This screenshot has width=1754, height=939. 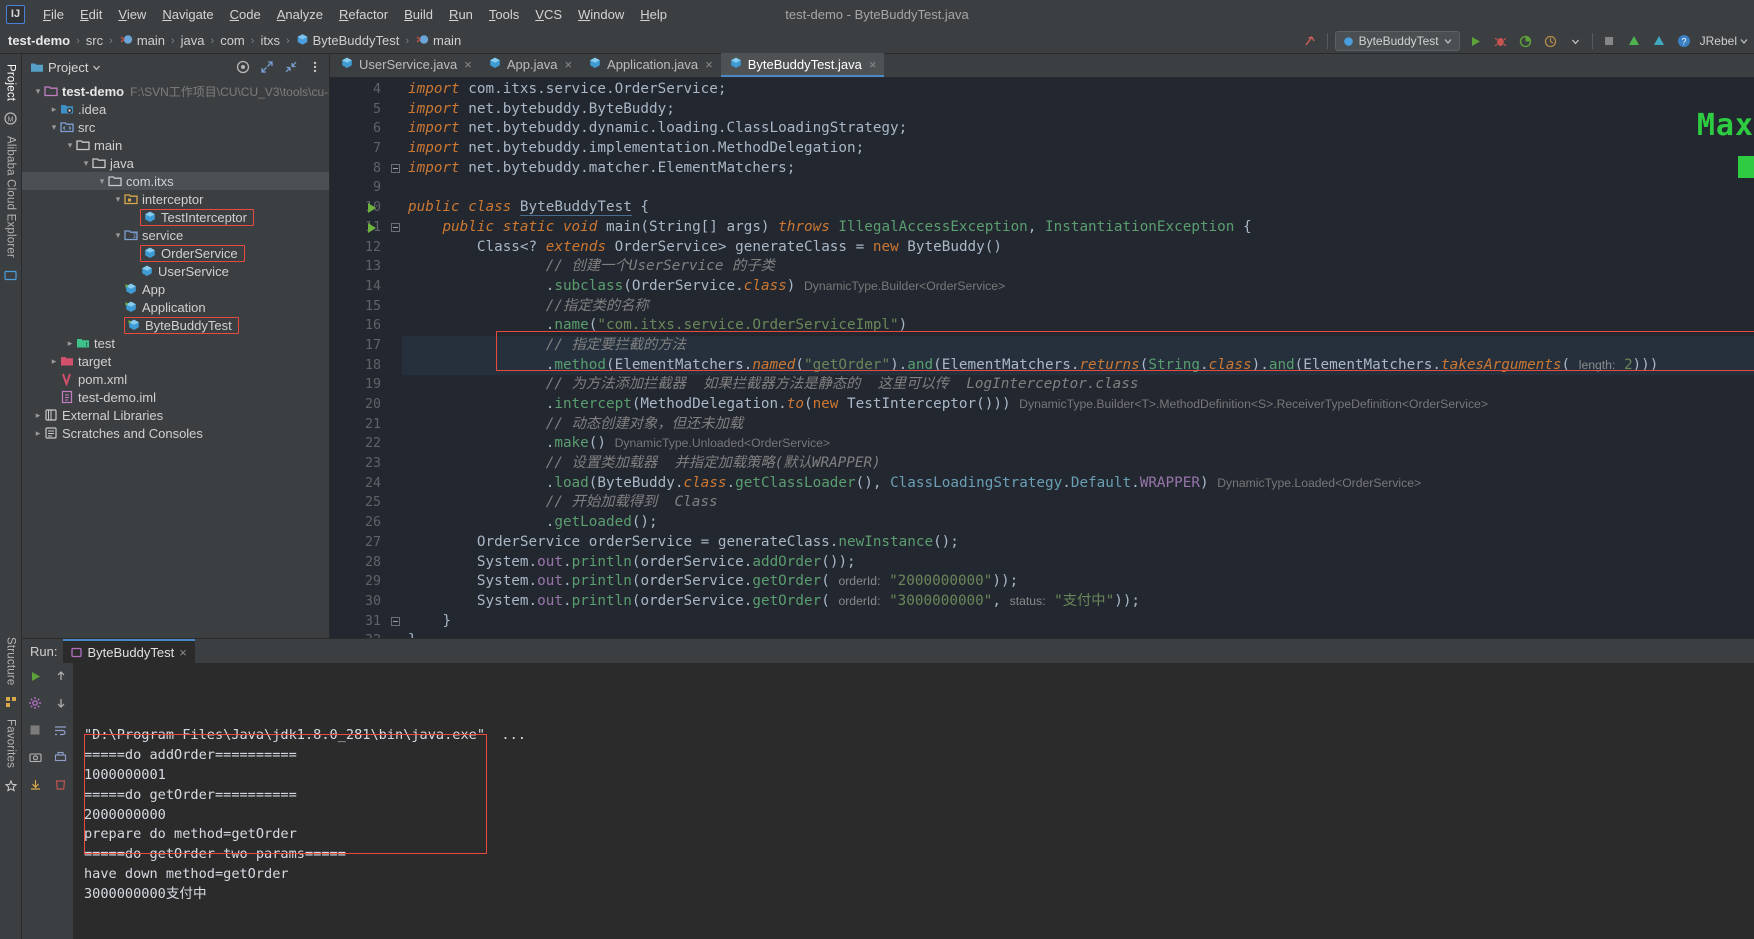 What do you see at coordinates (363, 14) in the screenshot?
I see `menu-refactor: Refactor` at bounding box center [363, 14].